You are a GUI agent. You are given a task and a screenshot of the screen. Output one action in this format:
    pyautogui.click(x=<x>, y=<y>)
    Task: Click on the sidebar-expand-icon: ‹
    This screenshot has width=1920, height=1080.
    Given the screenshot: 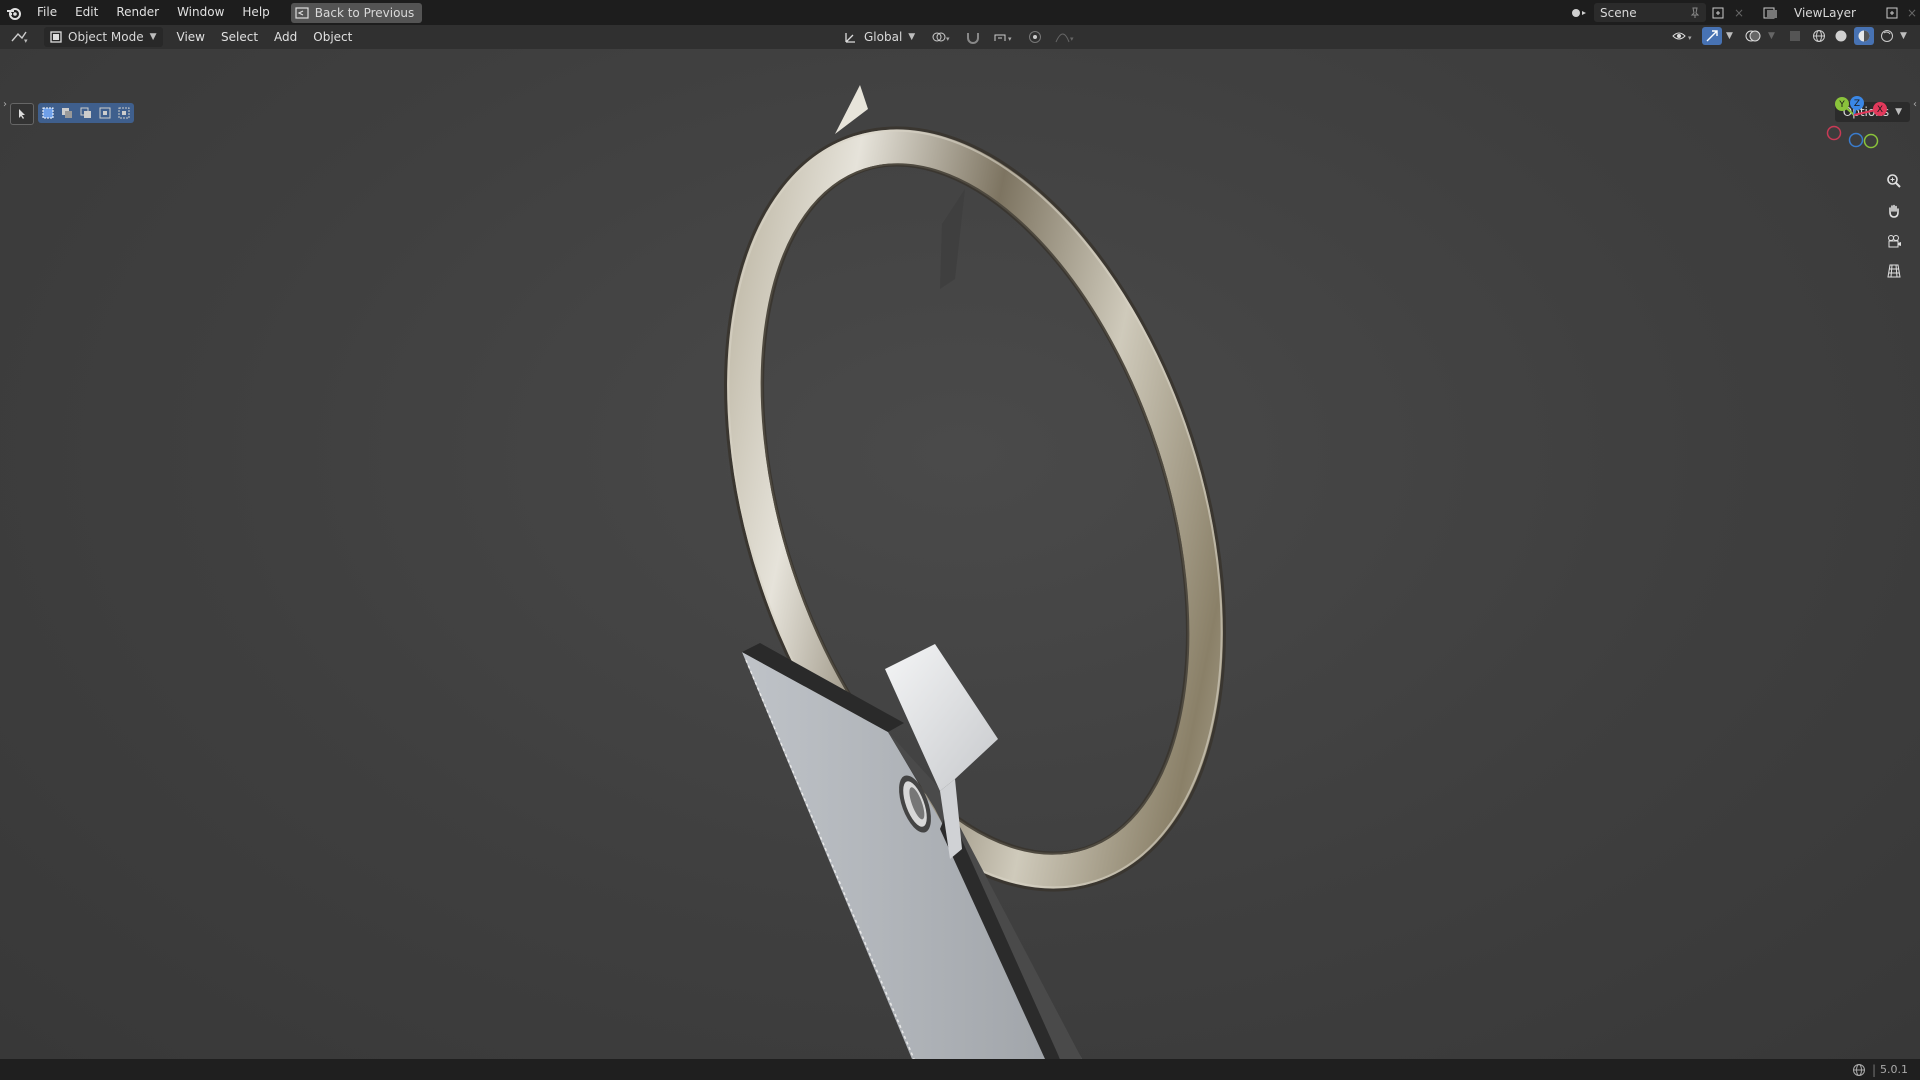 What is the action you would take?
    pyautogui.click(x=1915, y=104)
    